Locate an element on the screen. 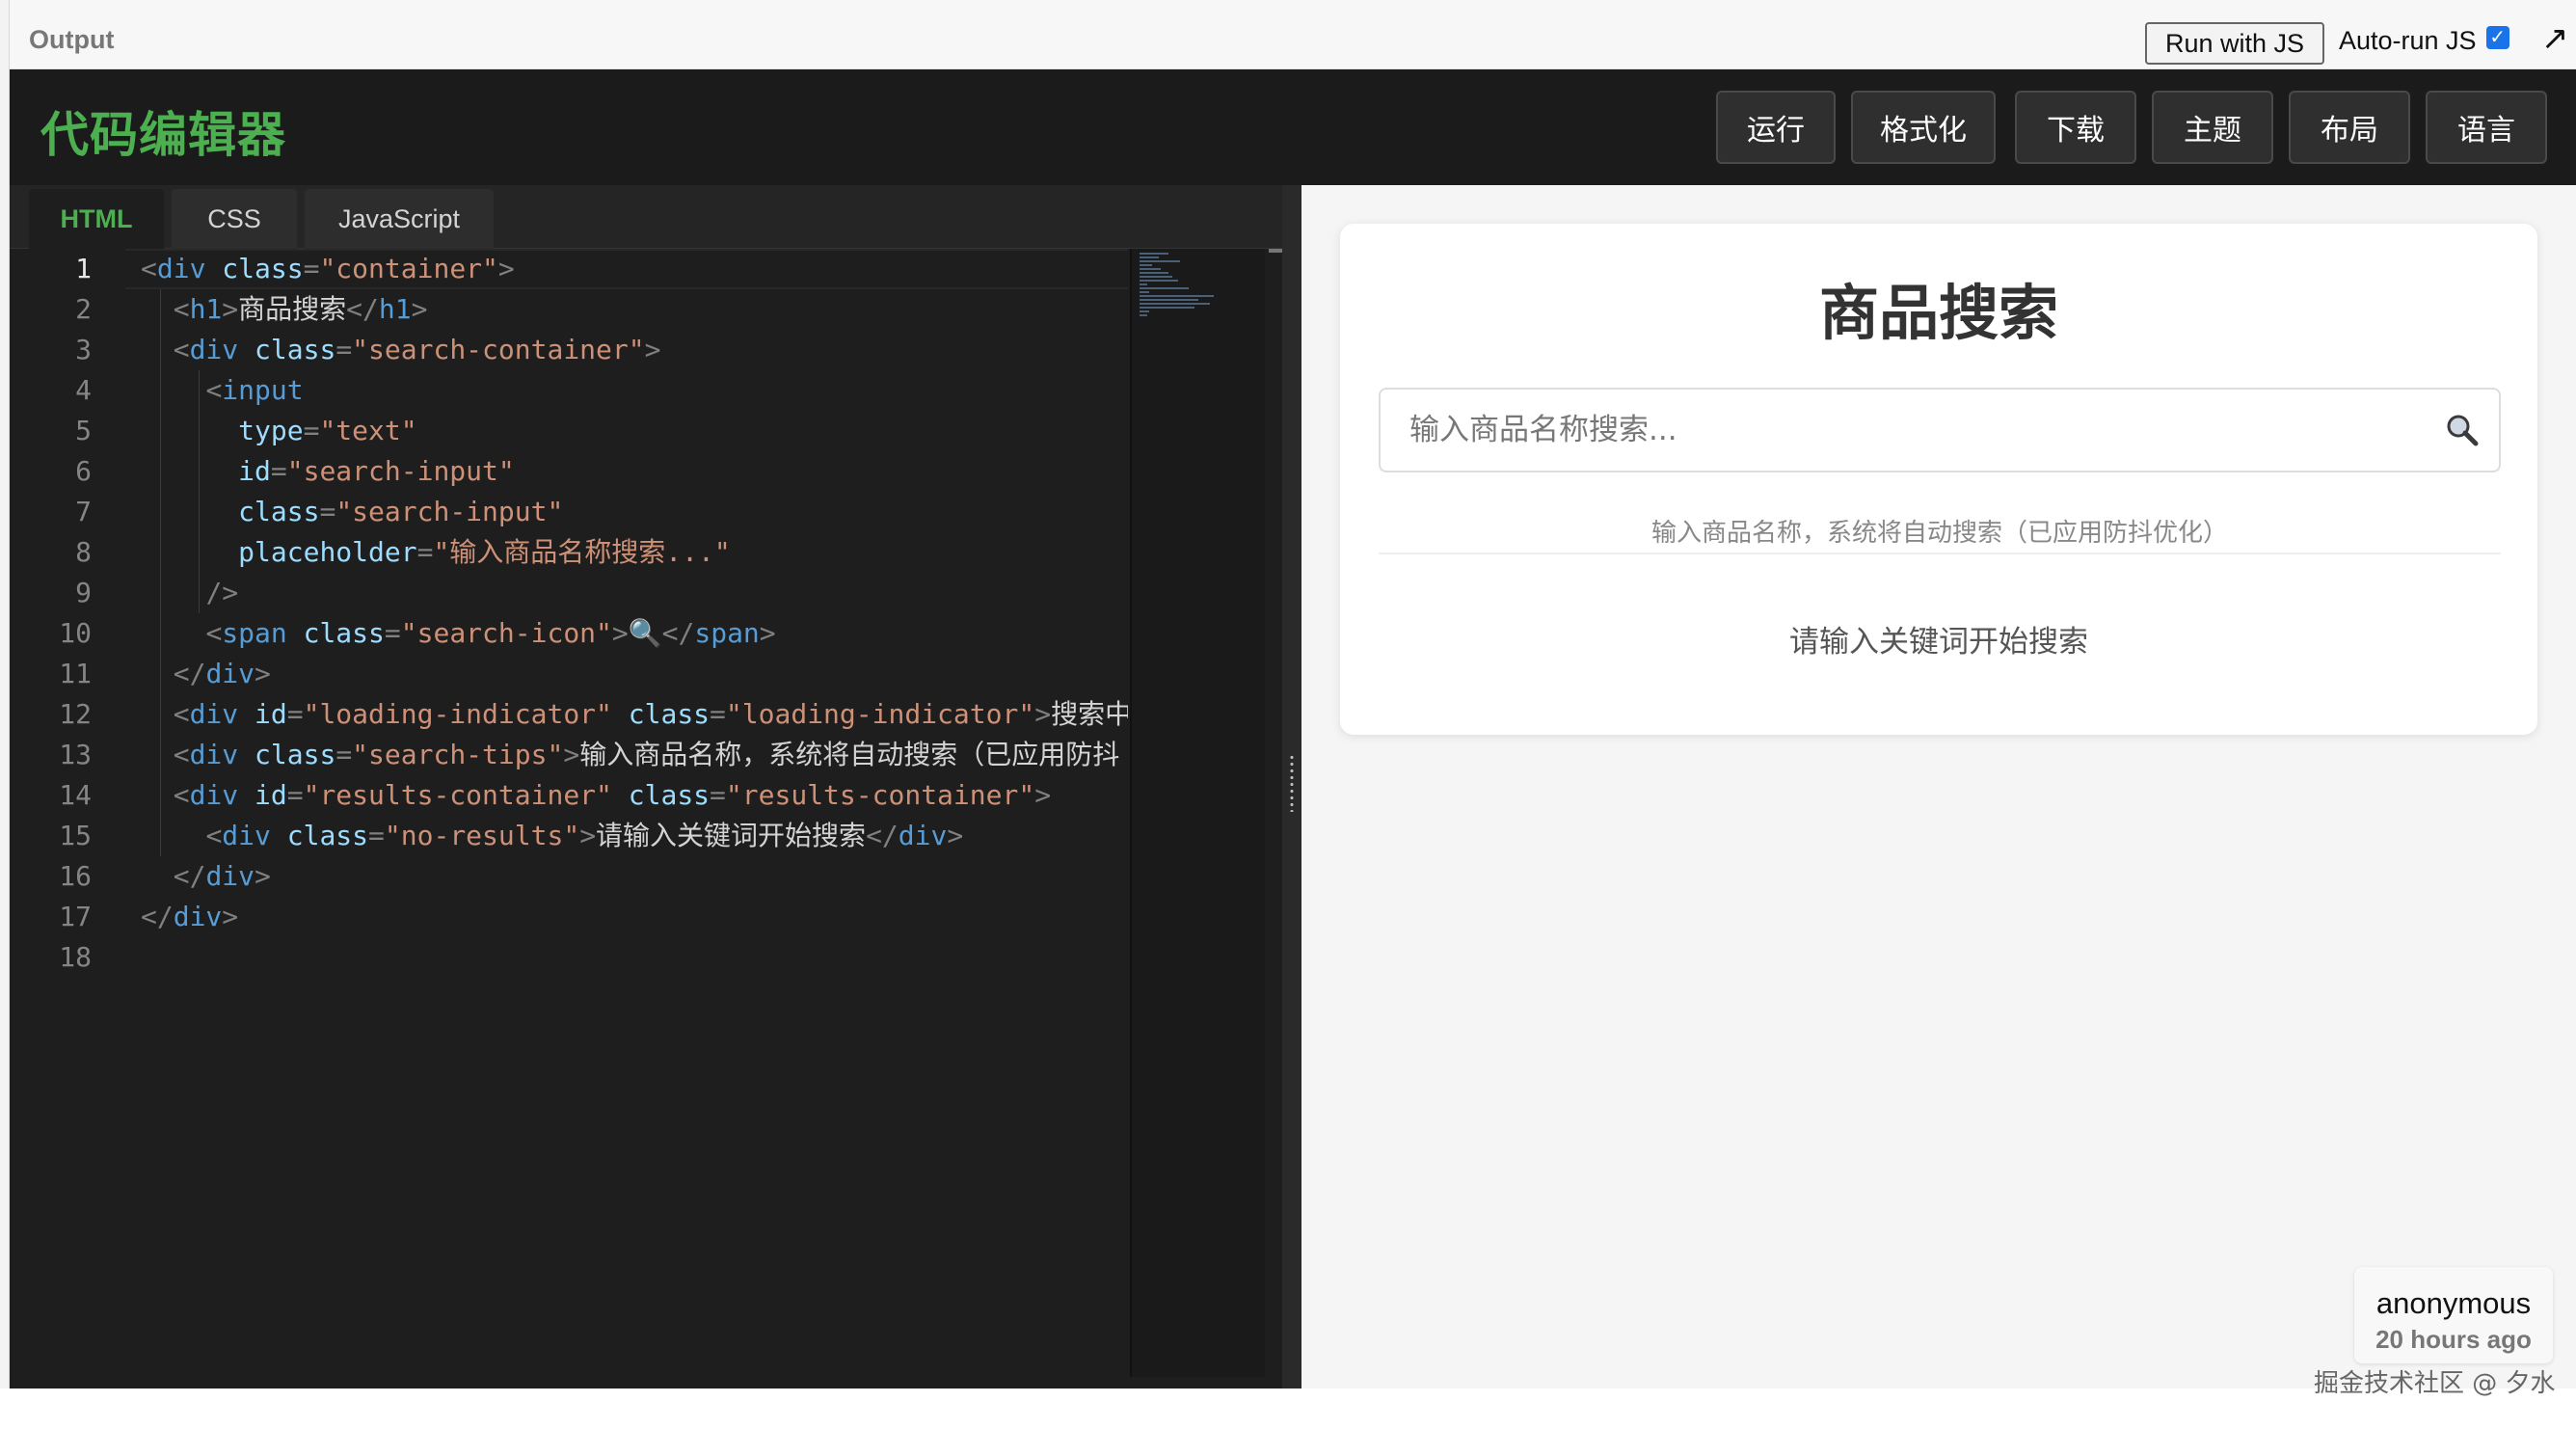  line-number: 8 is located at coordinates (83, 552).